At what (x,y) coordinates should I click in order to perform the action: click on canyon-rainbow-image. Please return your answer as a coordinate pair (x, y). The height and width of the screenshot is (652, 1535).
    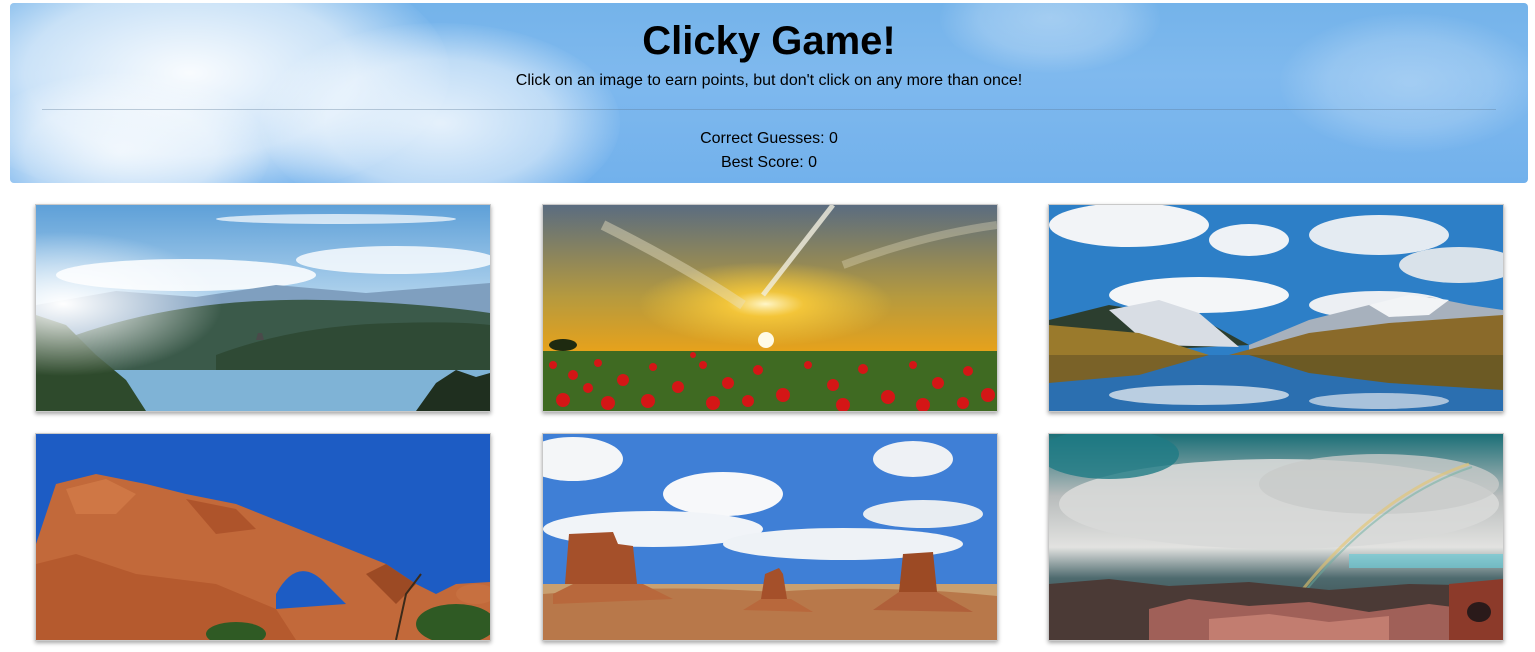
    Looking at the image, I should click on (1276, 537).